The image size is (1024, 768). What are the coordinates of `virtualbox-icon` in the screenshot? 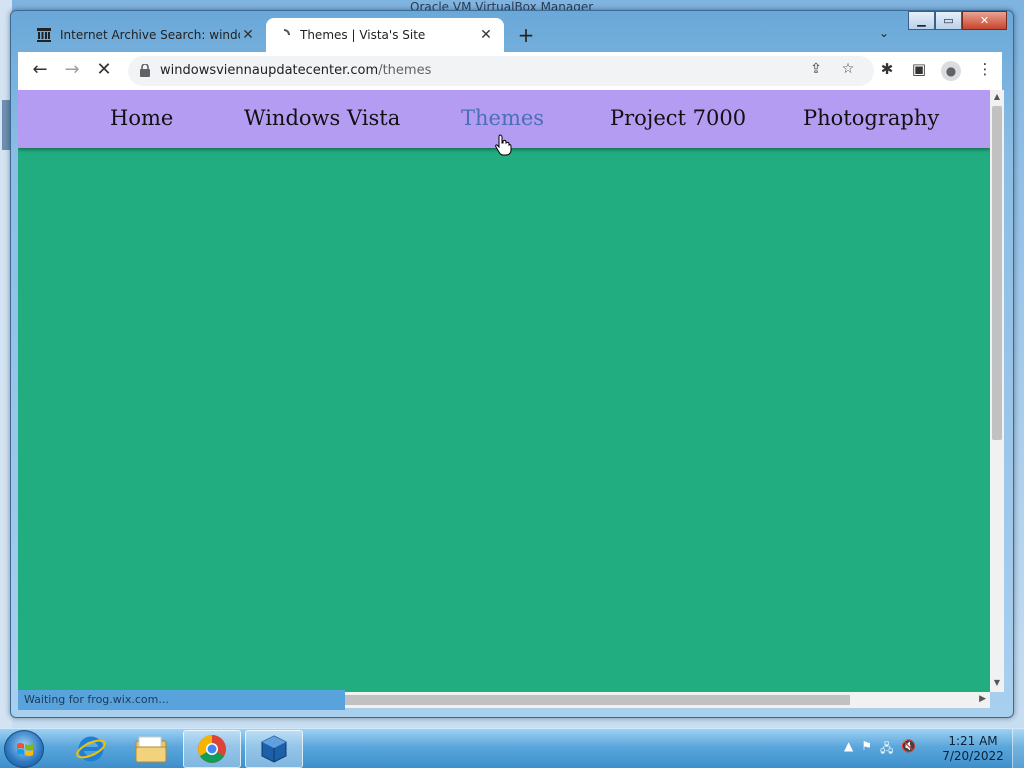 It's located at (274, 749).